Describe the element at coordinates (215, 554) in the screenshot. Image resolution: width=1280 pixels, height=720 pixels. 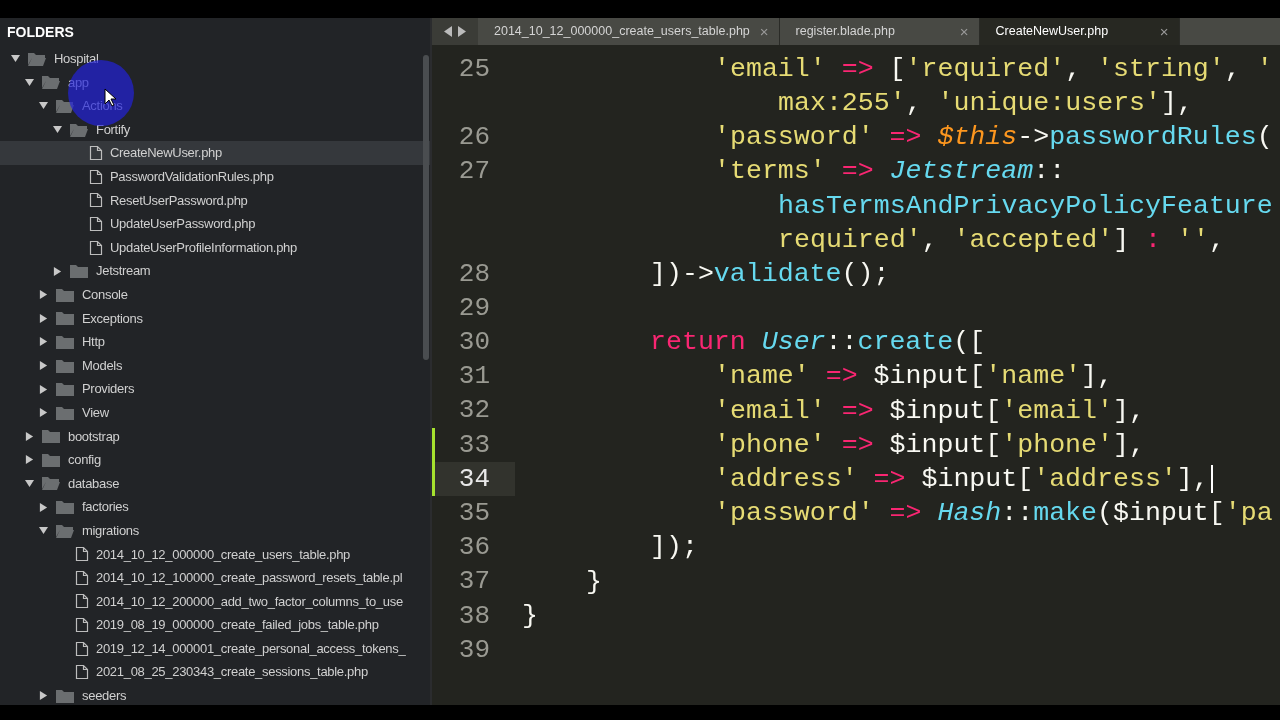
I see `file-item: 2014_10_12_000000_create_users_table.php` at that location.